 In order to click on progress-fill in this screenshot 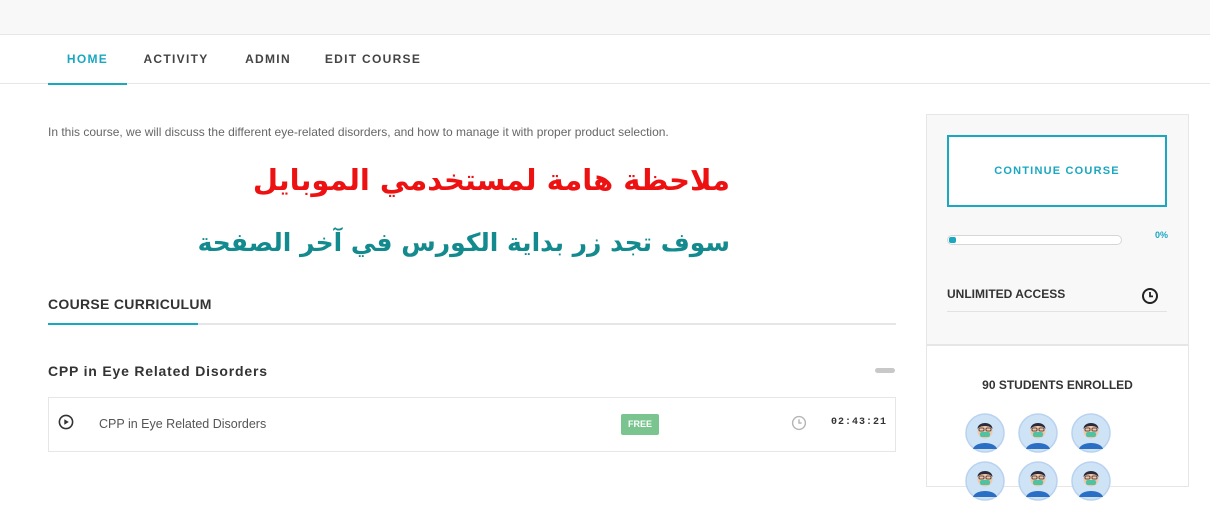, I will do `click(952, 240)`.